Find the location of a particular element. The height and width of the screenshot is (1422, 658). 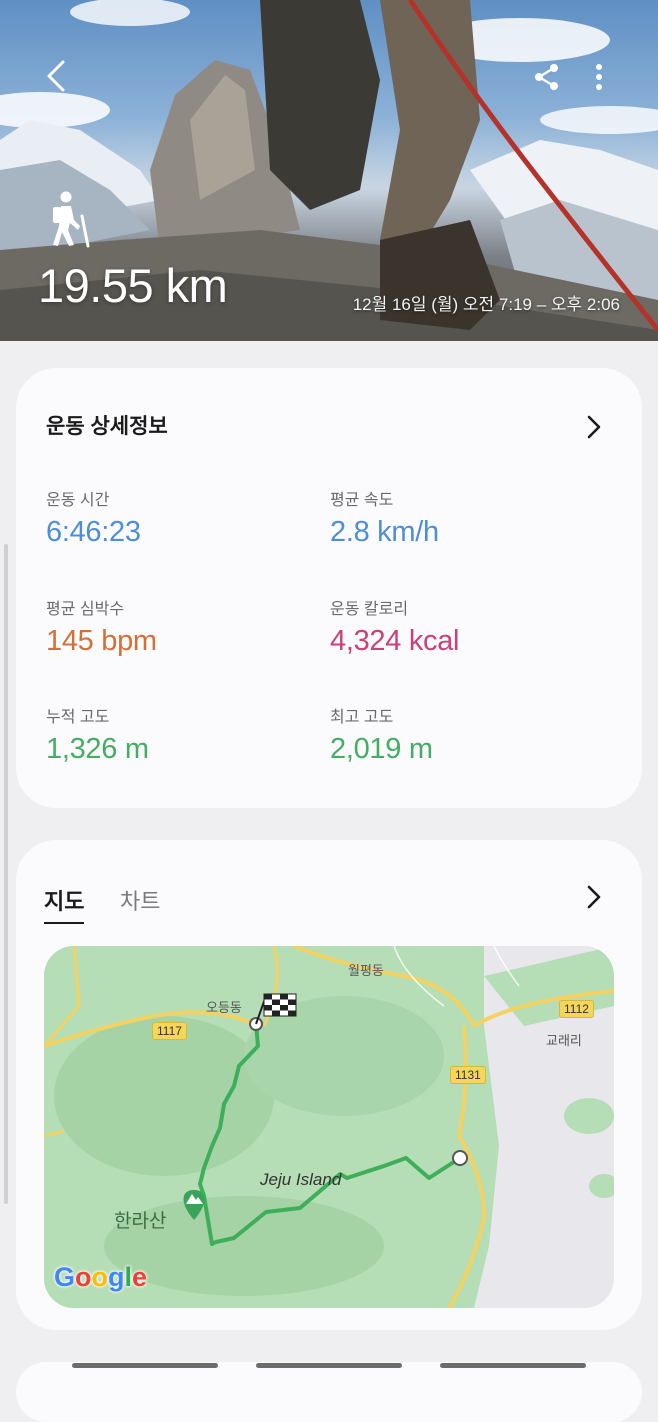

workout-datetime: 12월 16일 (월) 오전 7:19 – 오후 2:06 is located at coordinates (486, 304).